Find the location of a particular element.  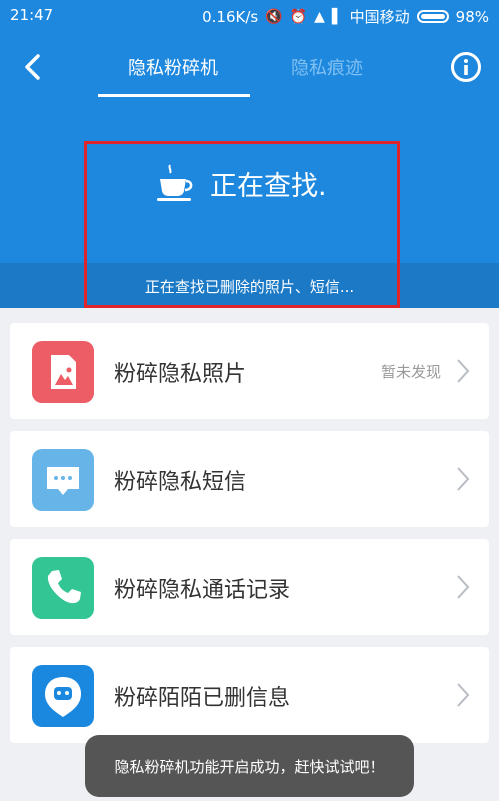

wifi-icon: ▲ is located at coordinates (319, 16).